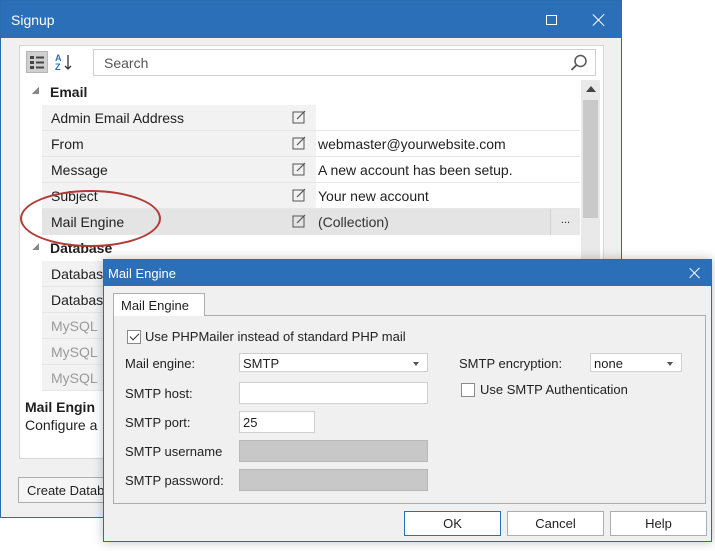 This screenshot has height=551, width=715. What do you see at coordinates (67, 144) in the screenshot?
I see `prop-name: From` at bounding box center [67, 144].